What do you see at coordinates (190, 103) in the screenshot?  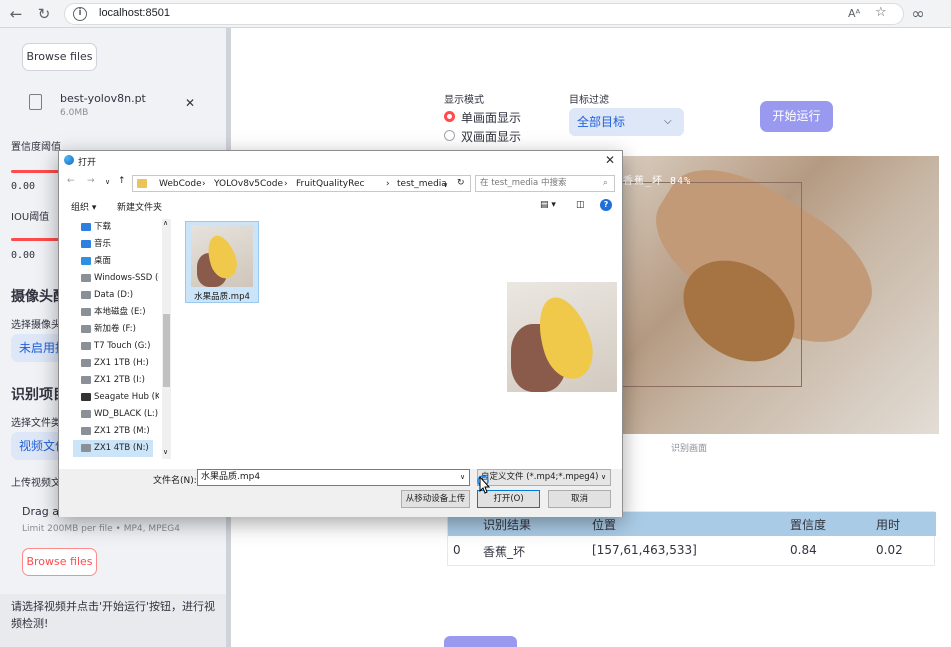 I see `remove-file-icon: ✕` at bounding box center [190, 103].